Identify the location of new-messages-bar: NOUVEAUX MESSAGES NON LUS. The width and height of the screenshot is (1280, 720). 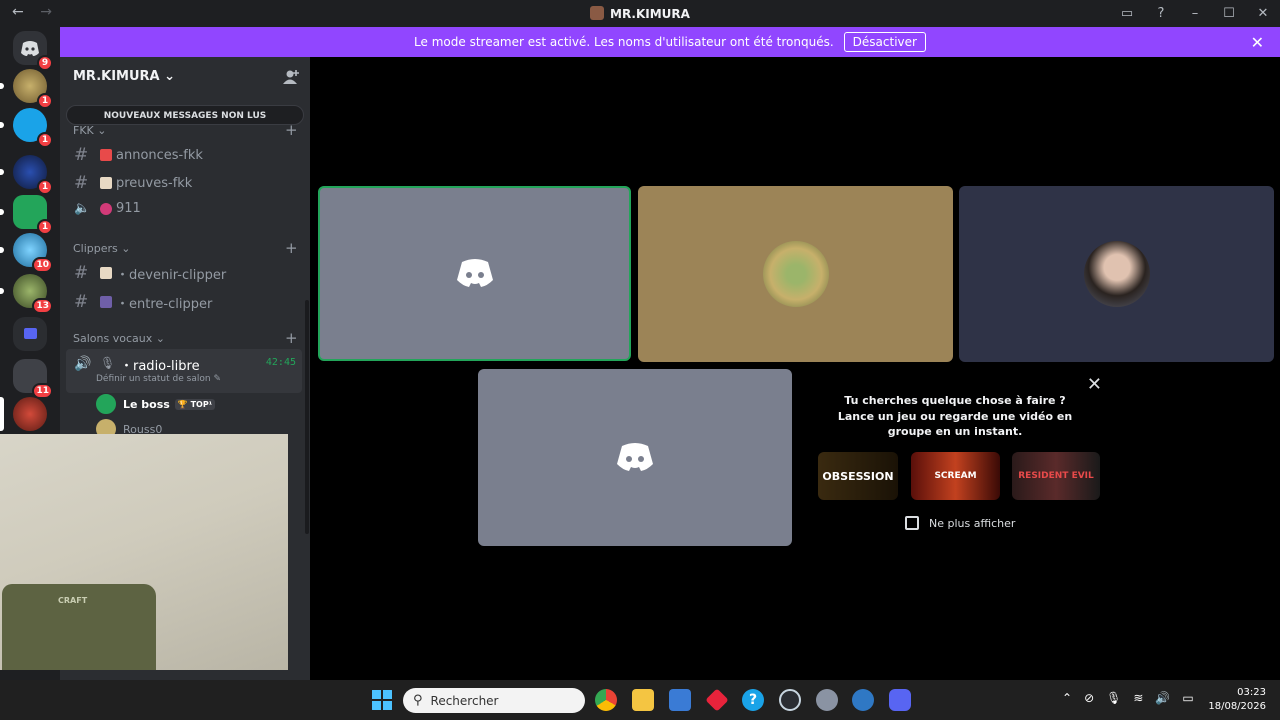
(185, 115).